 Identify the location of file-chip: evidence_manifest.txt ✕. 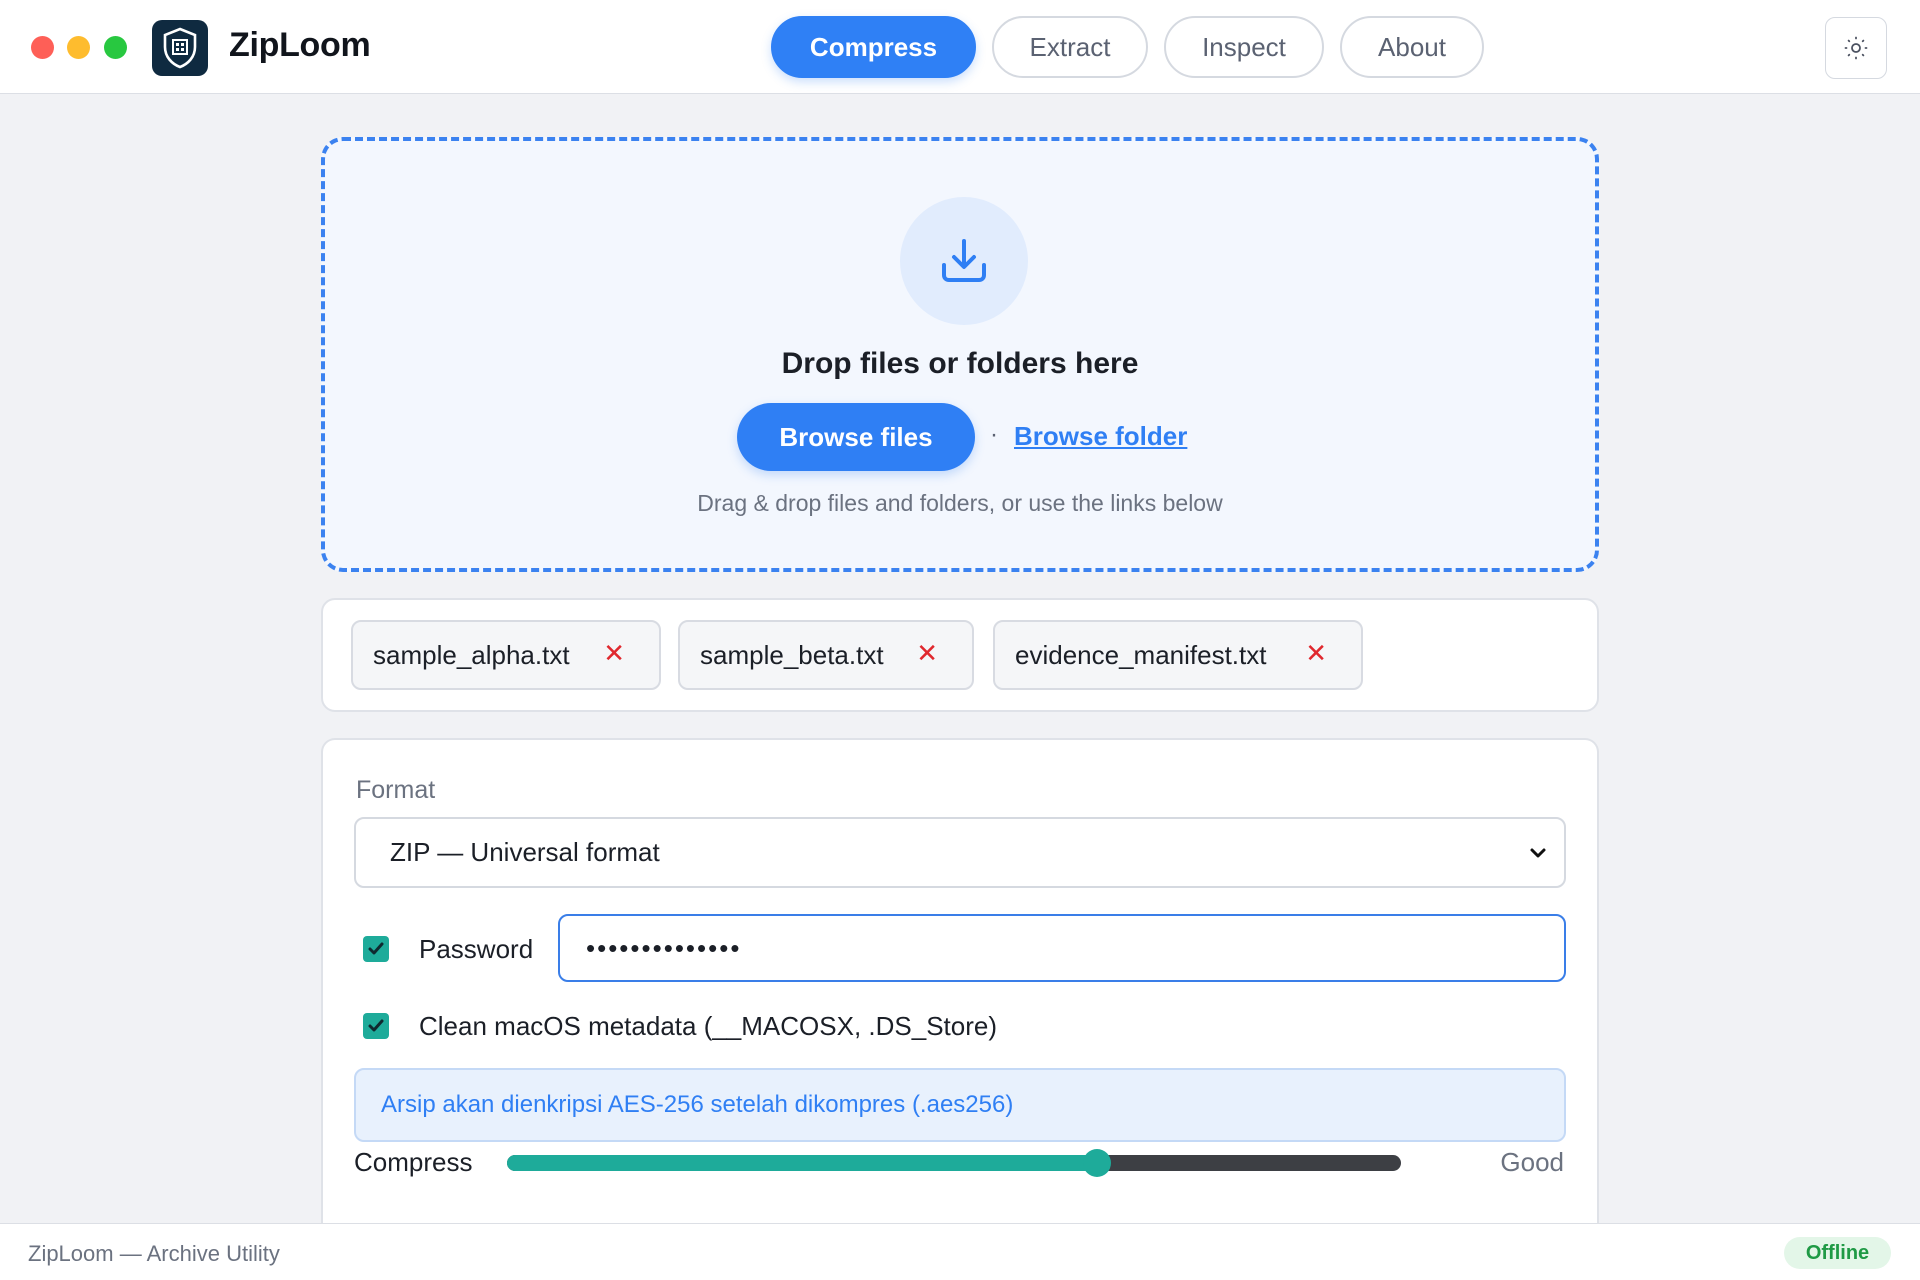
(1178, 655).